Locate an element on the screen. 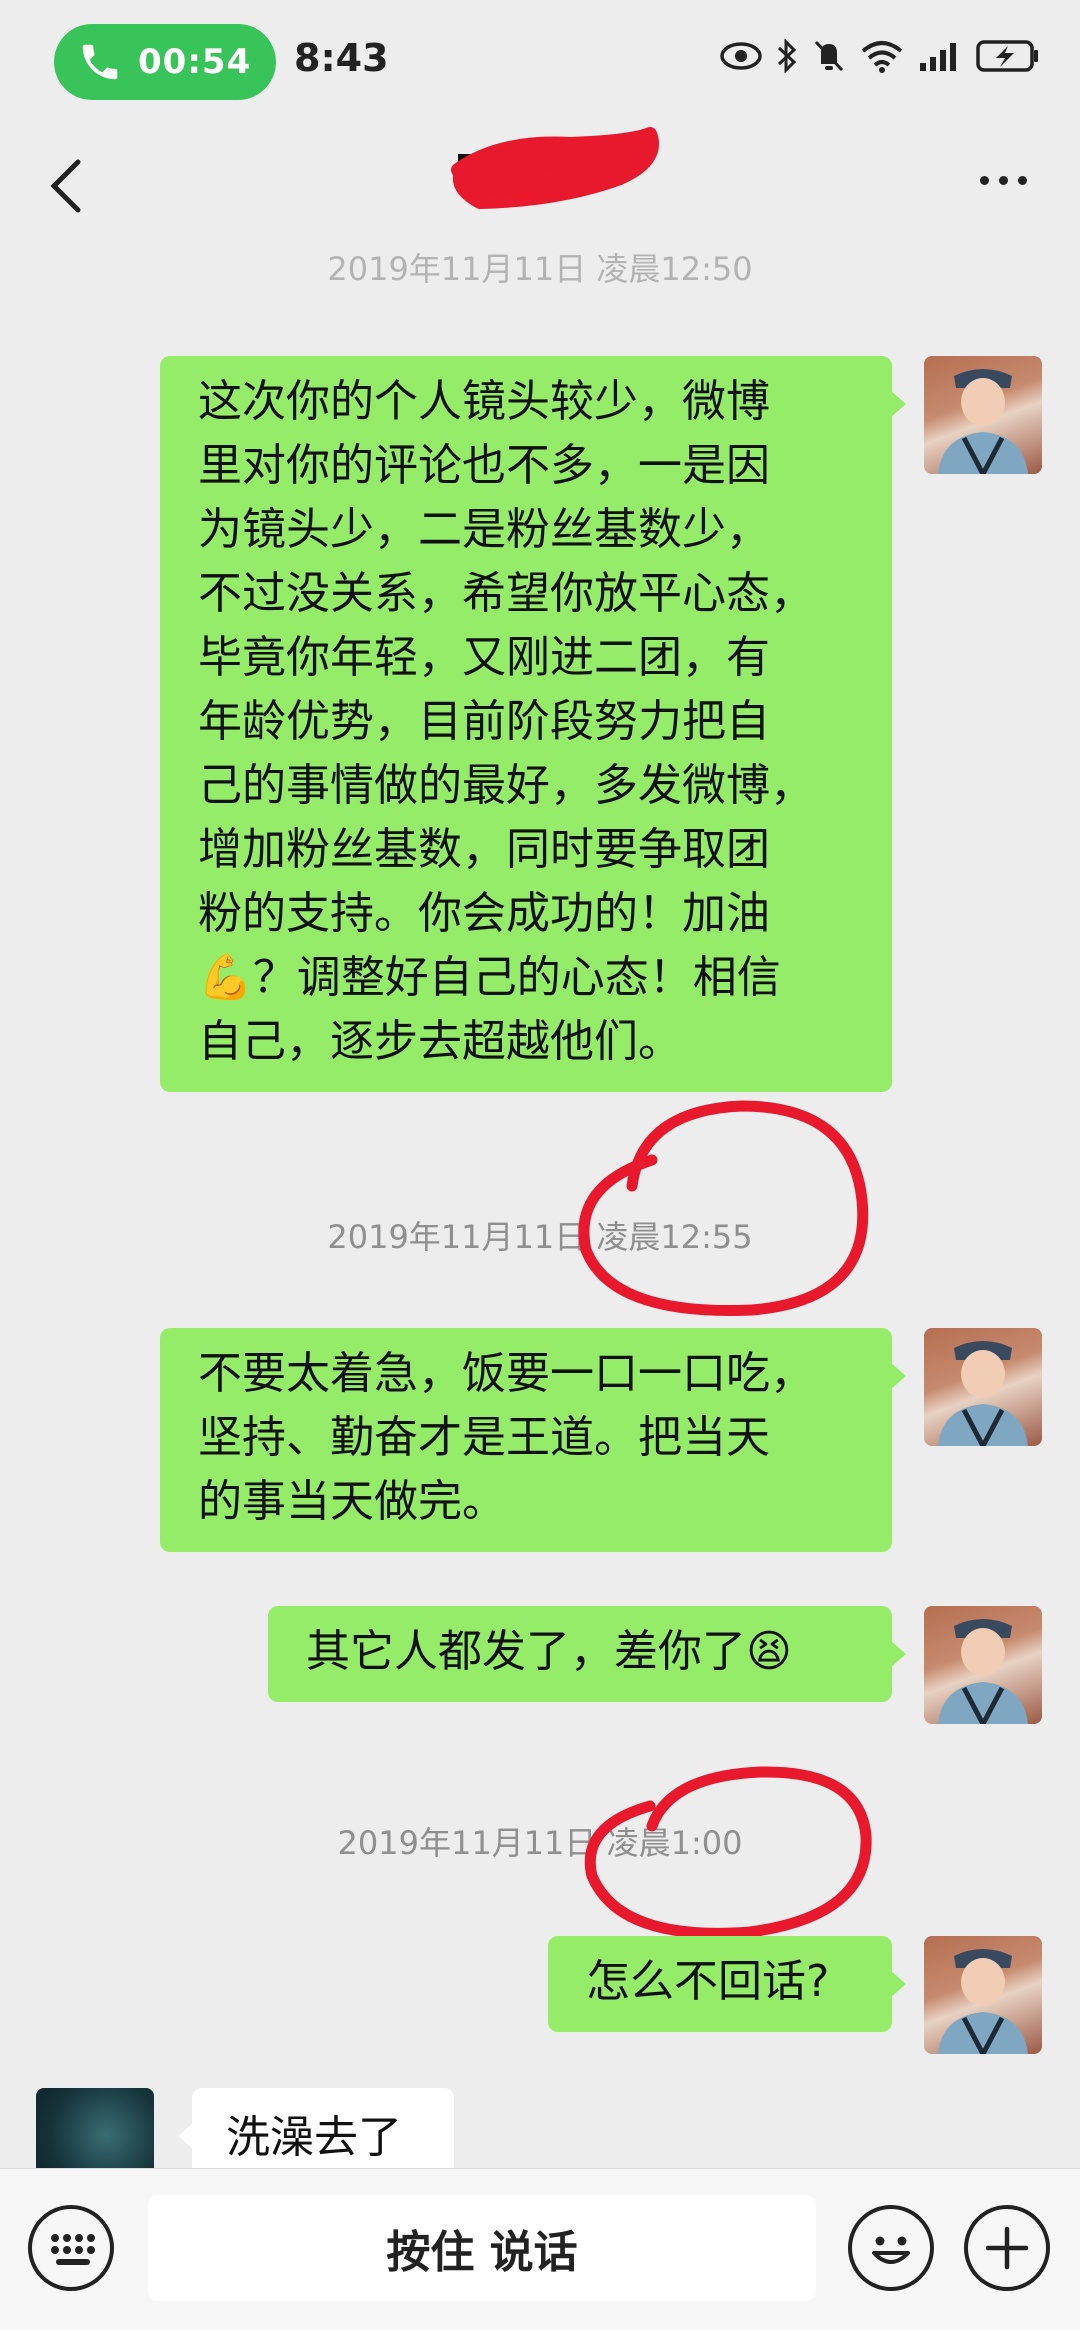  more-dots-icon is located at coordinates (1010, 180).